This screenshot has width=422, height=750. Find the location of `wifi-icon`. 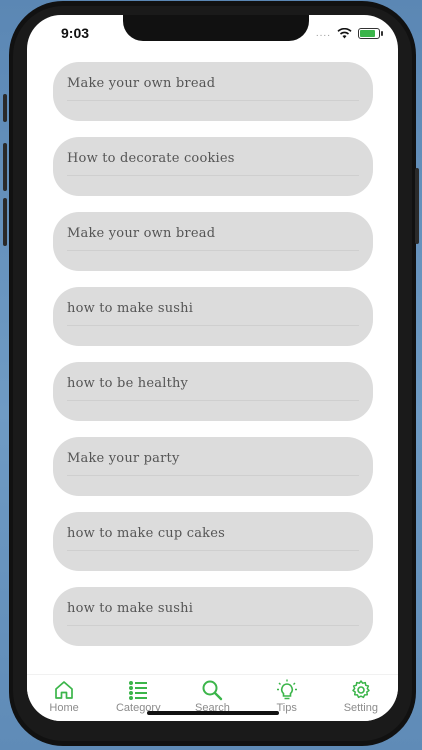

wifi-icon is located at coordinates (344, 32).